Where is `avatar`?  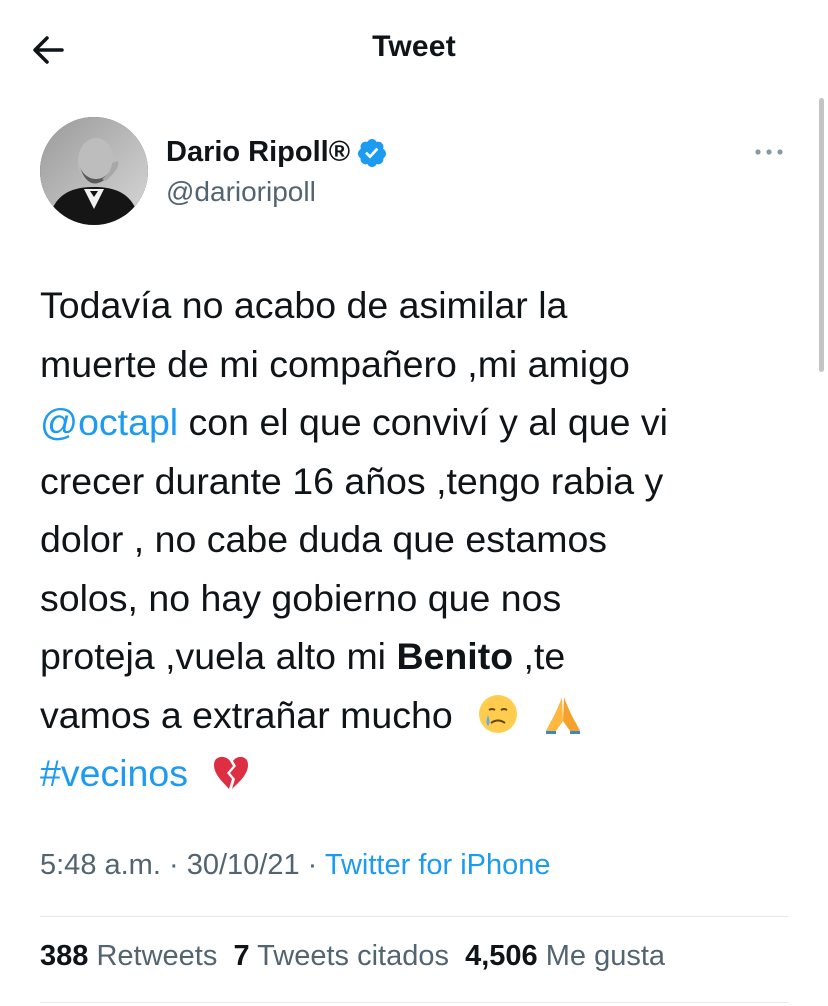 avatar is located at coordinates (94, 171).